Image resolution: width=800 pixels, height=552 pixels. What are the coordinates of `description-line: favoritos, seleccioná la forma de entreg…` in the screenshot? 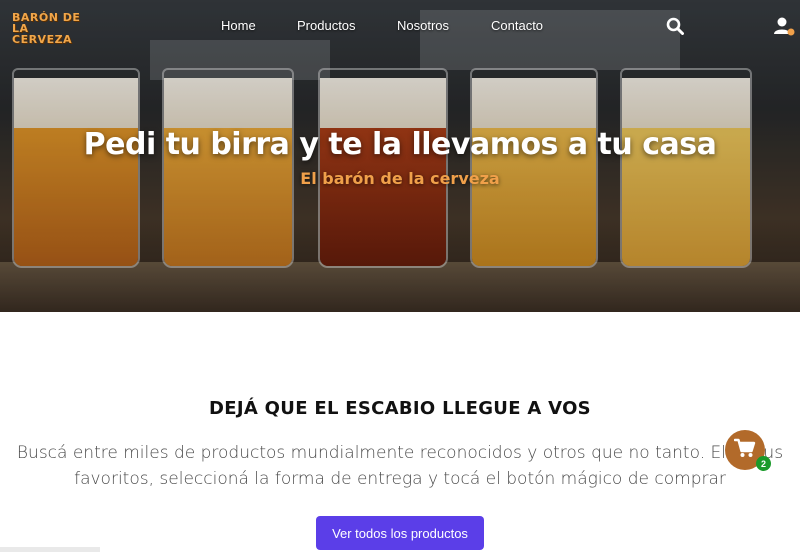 It's located at (400, 479).